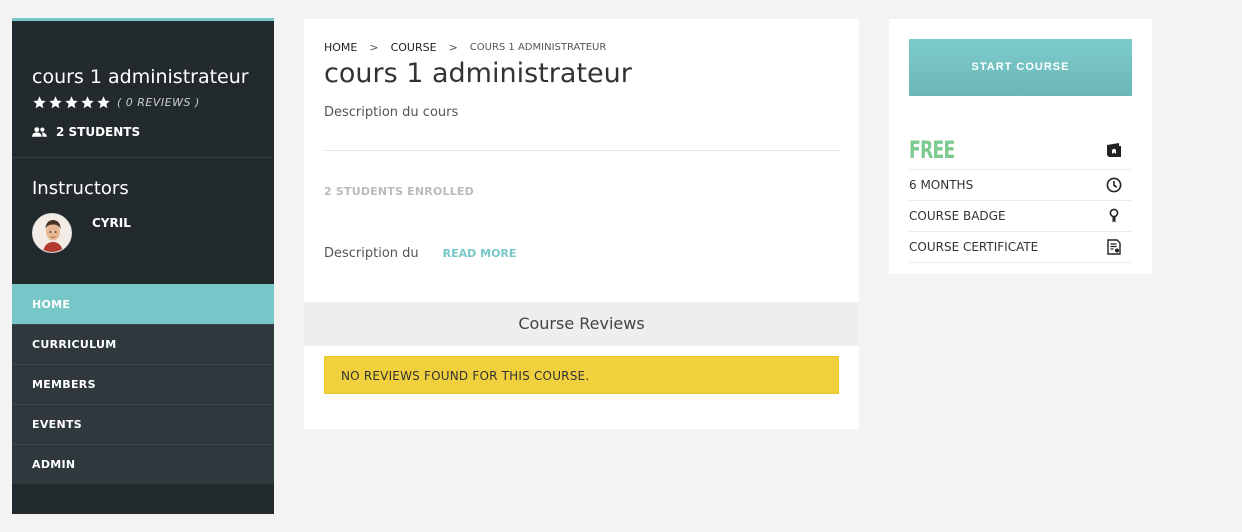 This screenshot has width=1242, height=532. I want to click on nav-item-events: EVENTS, so click(143, 424).